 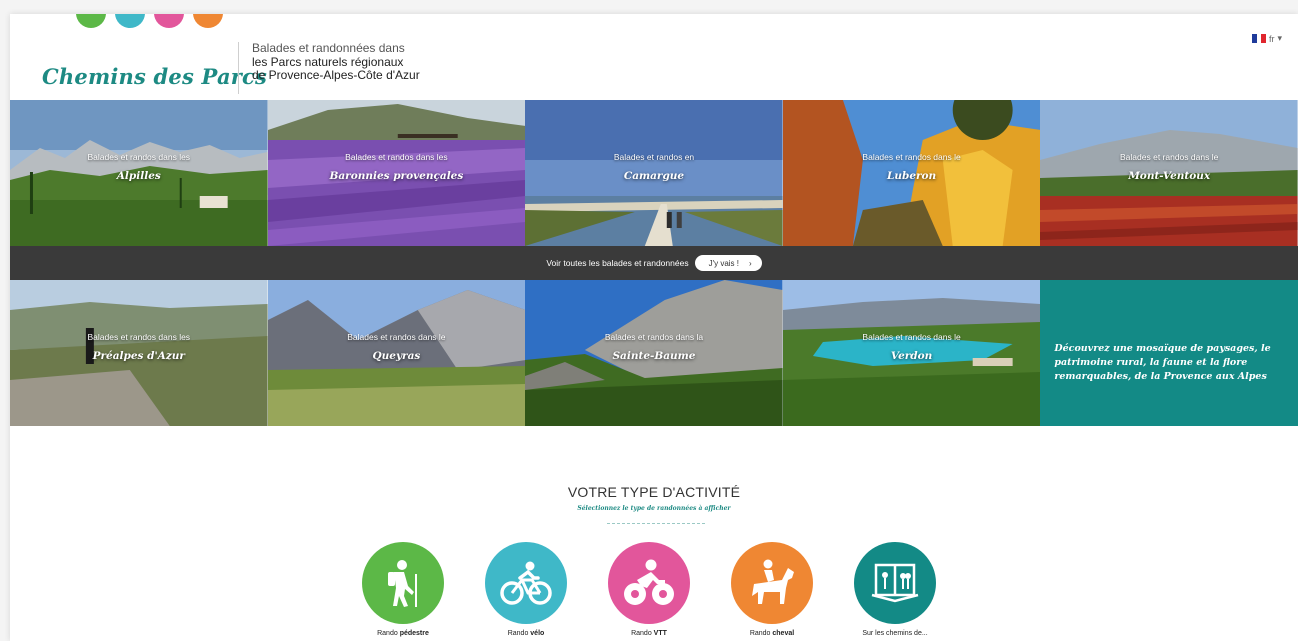 What do you see at coordinates (654, 356) in the screenshot?
I see `park-name: Sainte-Baume` at bounding box center [654, 356].